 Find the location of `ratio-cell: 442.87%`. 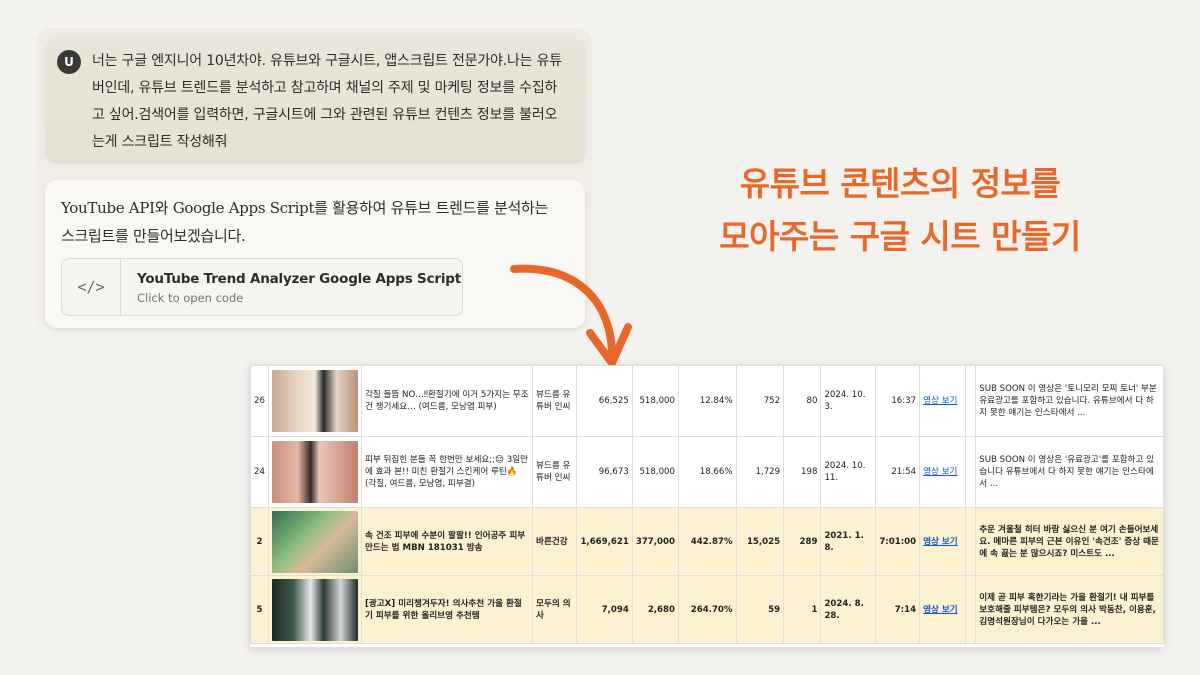

ratio-cell: 442.87% is located at coordinates (707, 541).